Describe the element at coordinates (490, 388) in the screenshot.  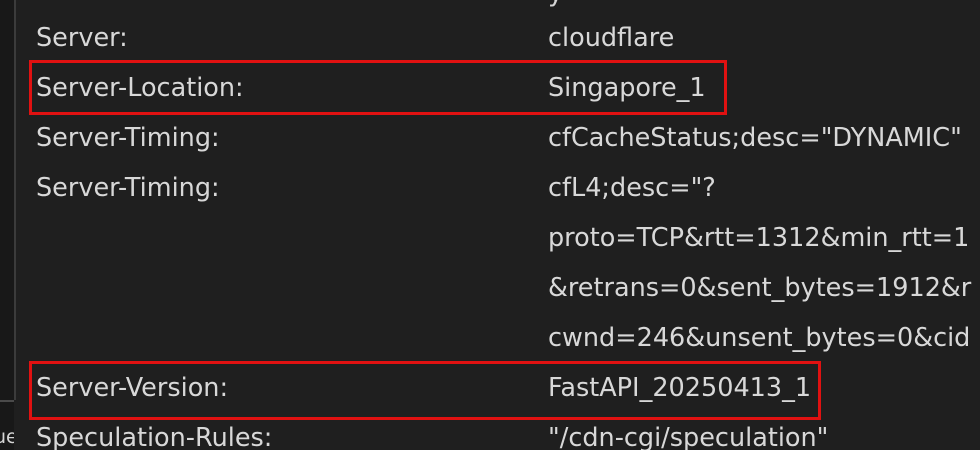
I see `header-row-server-version: Server-Version: FastAPI_20250413_1` at that location.